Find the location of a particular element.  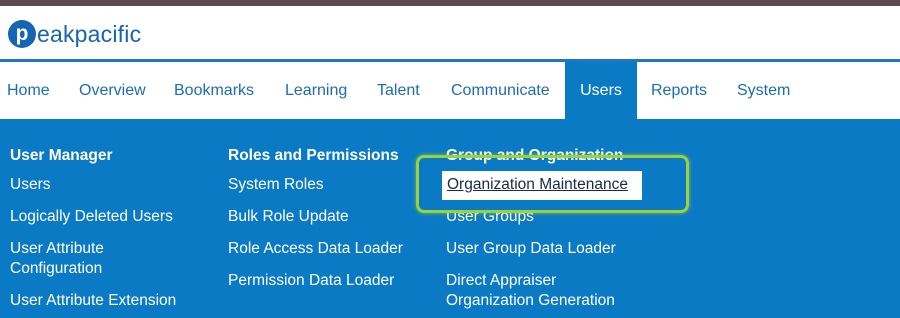

highlight-callout is located at coordinates (552, 184).